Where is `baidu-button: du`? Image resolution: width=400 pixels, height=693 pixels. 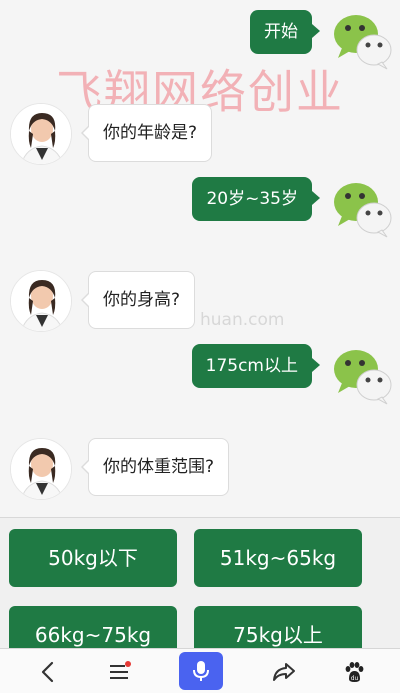
baidu-button: du is located at coordinates (354, 671).